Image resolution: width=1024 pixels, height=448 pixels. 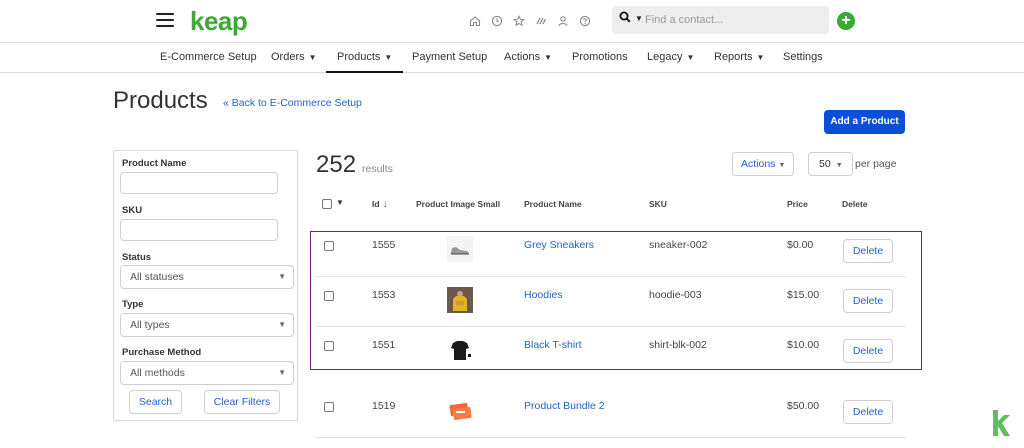 I want to click on search-icon, so click(x=625, y=18).